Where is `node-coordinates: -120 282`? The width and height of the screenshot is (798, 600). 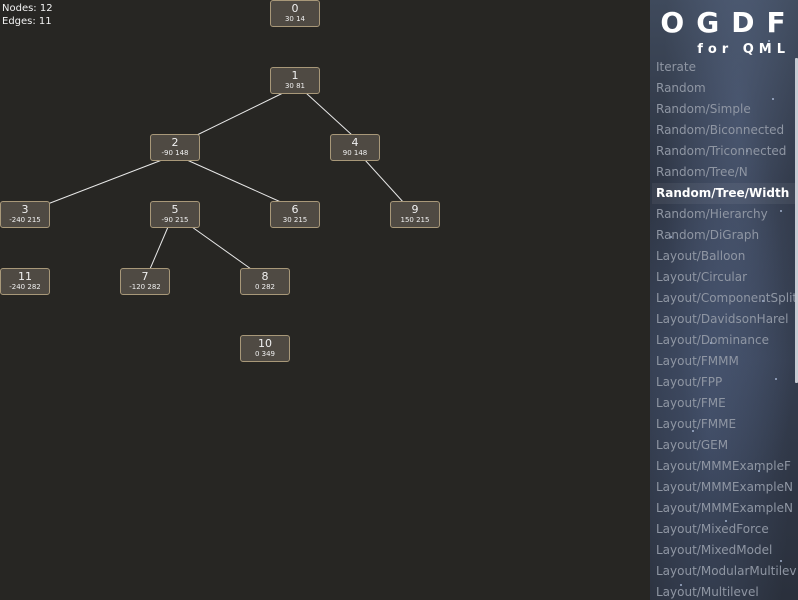
node-coordinates: -120 282 is located at coordinates (145, 287).